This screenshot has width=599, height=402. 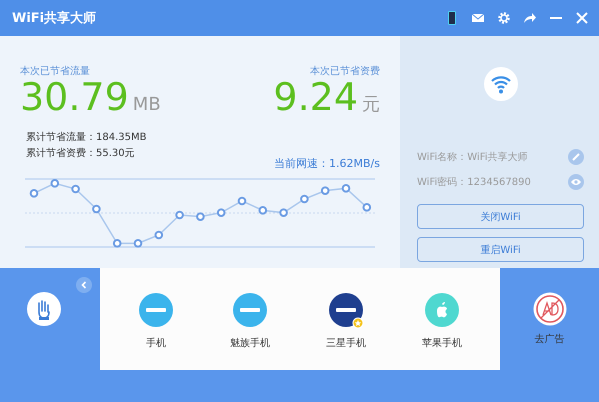 What do you see at coordinates (250, 343) in the screenshot?
I see `device-label: 魅族手机` at bounding box center [250, 343].